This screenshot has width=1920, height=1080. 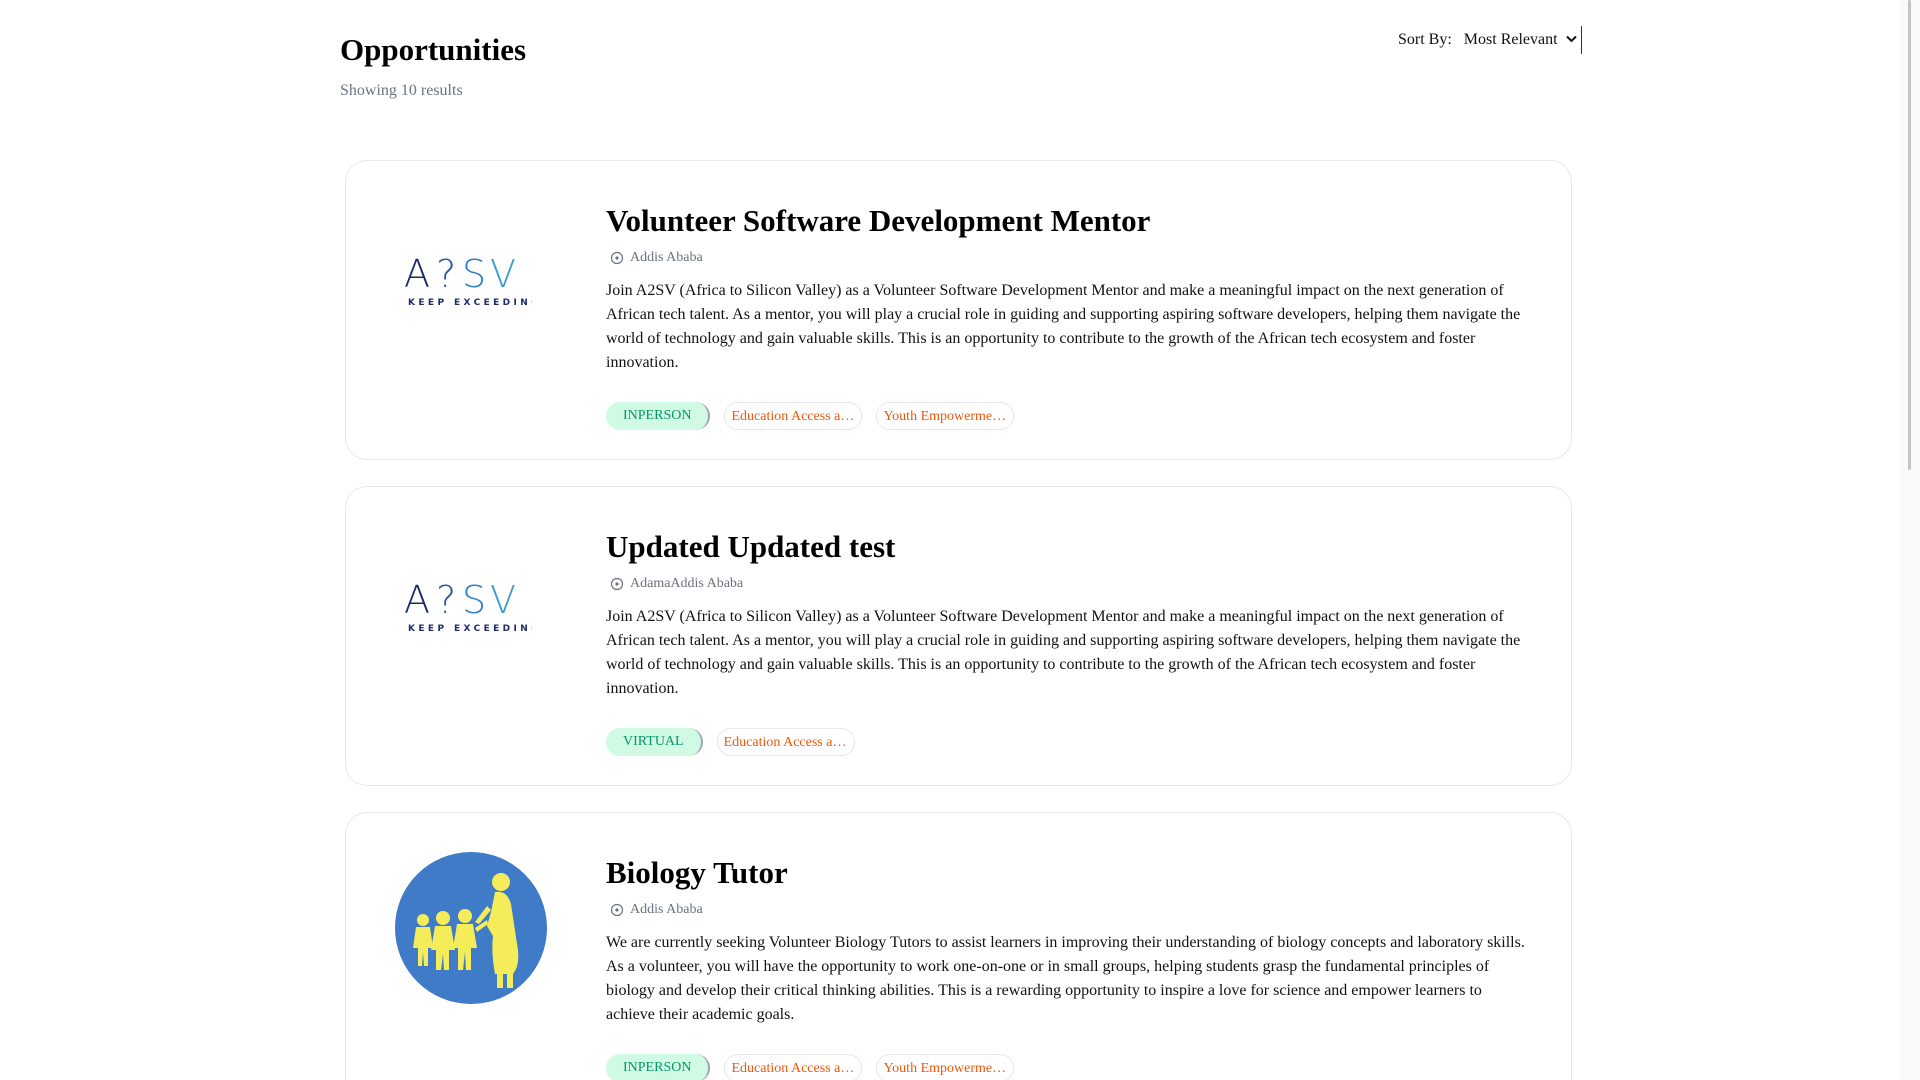 What do you see at coordinates (654, 742) in the screenshot?
I see `type-badge: VIRTUAL` at bounding box center [654, 742].